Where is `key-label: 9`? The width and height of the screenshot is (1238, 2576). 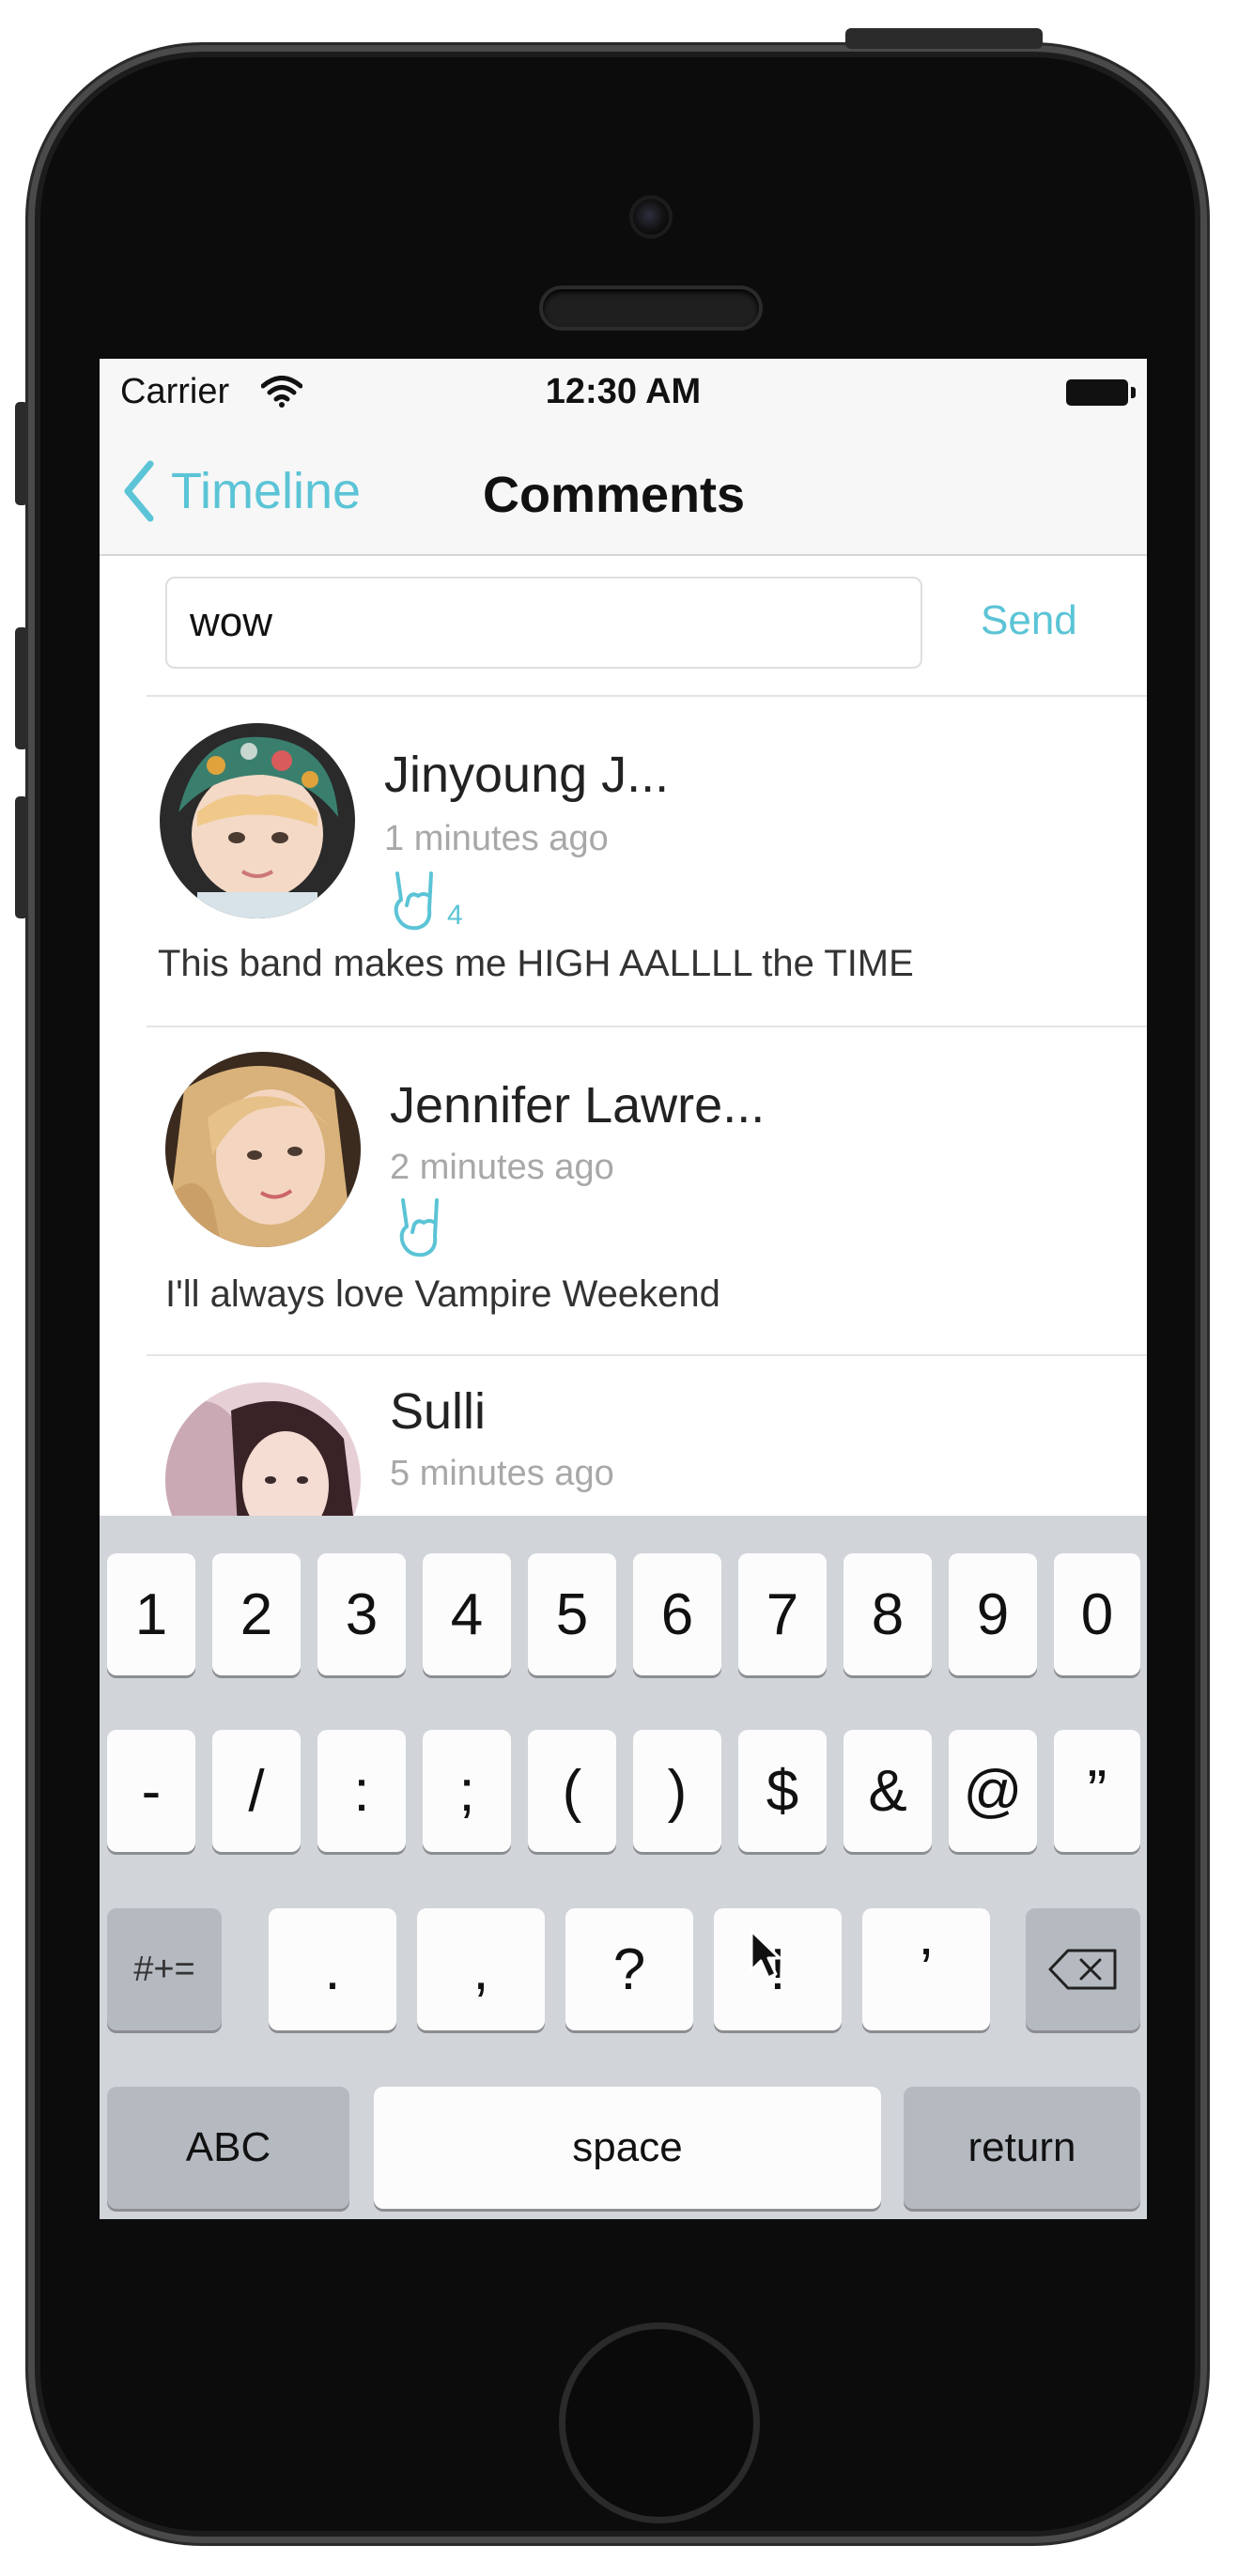 key-label: 9 is located at coordinates (993, 1614).